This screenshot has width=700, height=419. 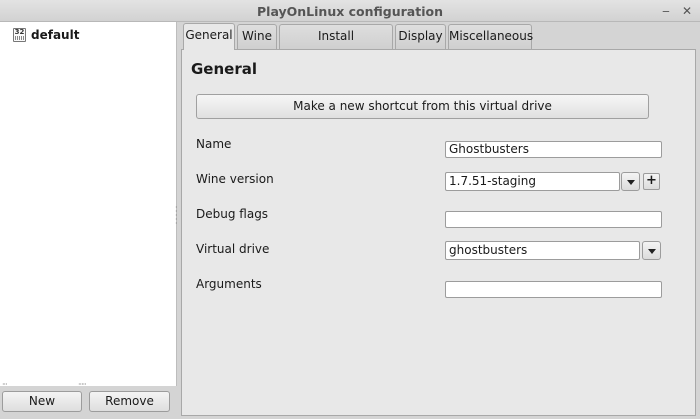 I want to click on arguments-label: Arguments, so click(x=229, y=284).